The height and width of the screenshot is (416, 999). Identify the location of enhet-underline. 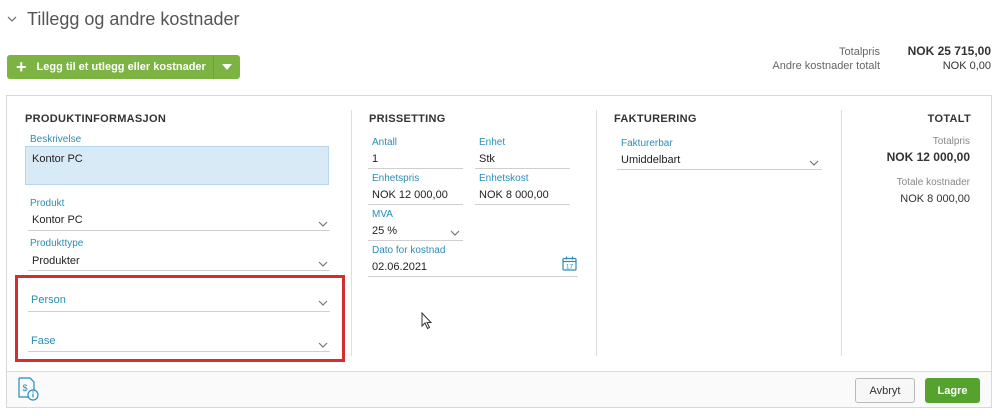
(522, 168).